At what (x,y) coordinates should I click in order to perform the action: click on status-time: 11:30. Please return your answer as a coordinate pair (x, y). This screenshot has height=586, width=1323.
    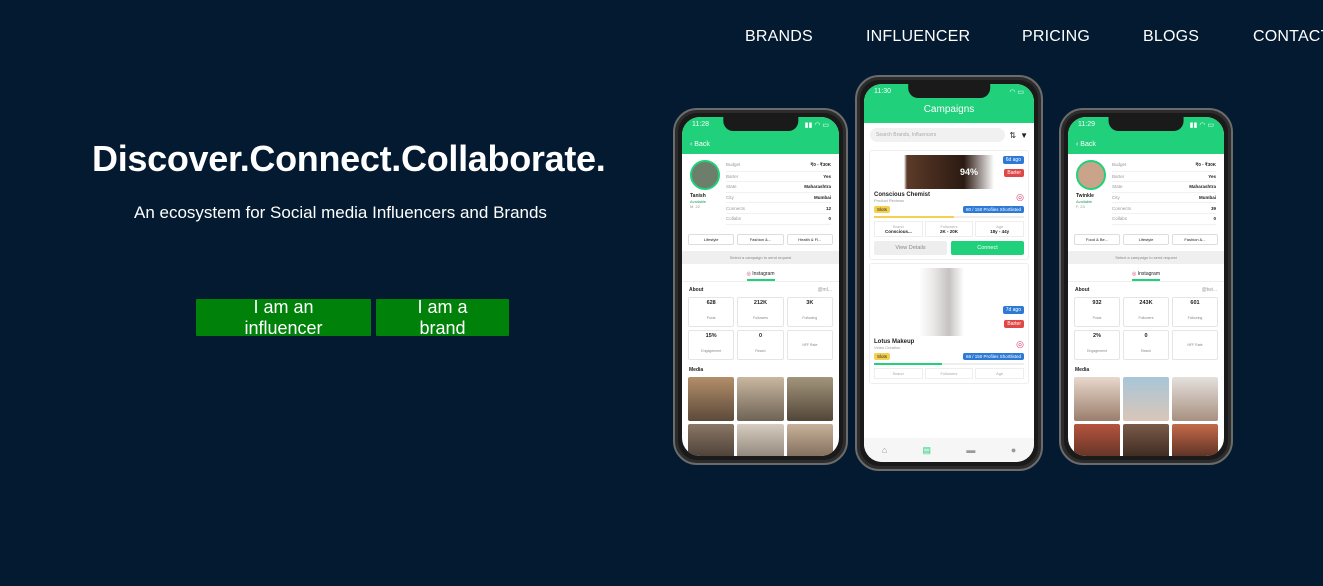
    Looking at the image, I should click on (882, 91).